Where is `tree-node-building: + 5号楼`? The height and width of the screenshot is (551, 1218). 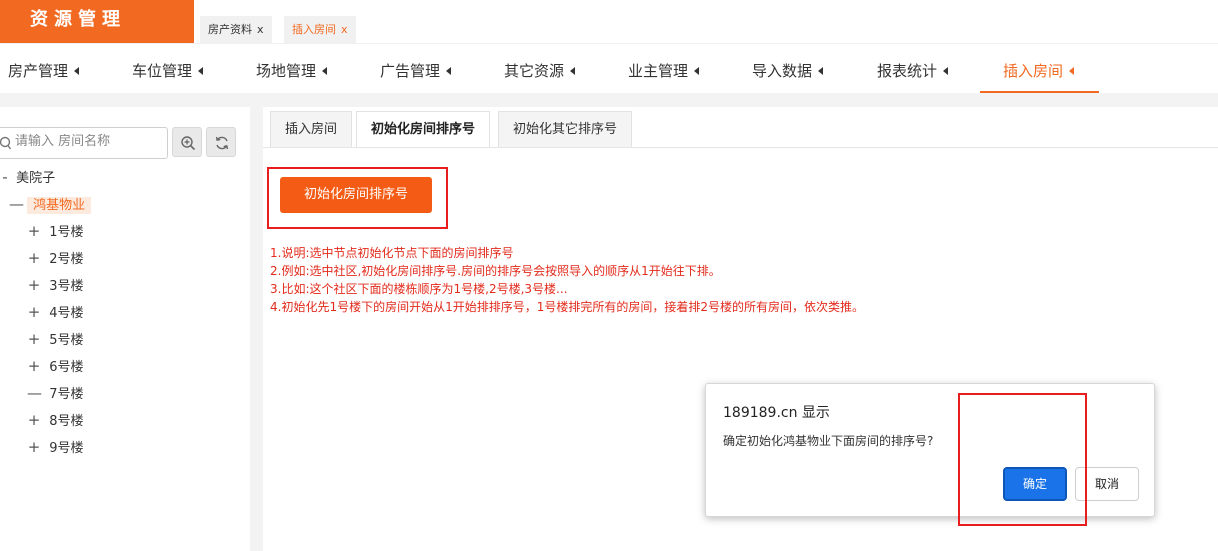 tree-node-building: + 5号楼 is located at coordinates (55, 339).